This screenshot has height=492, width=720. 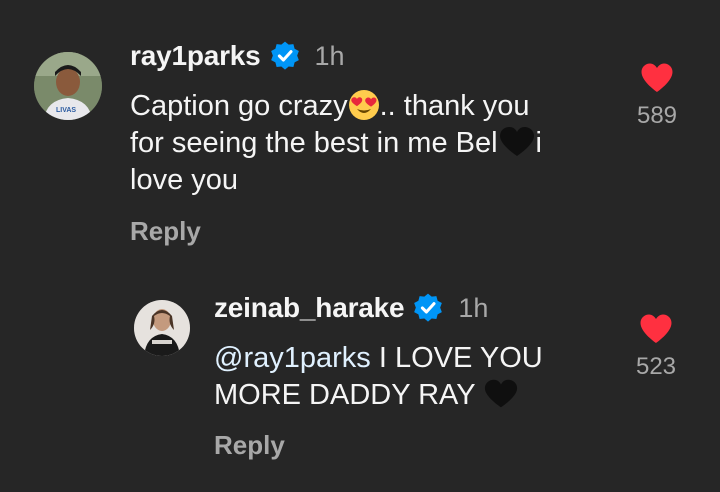 I want to click on avatar-photo, so click(x=162, y=328).